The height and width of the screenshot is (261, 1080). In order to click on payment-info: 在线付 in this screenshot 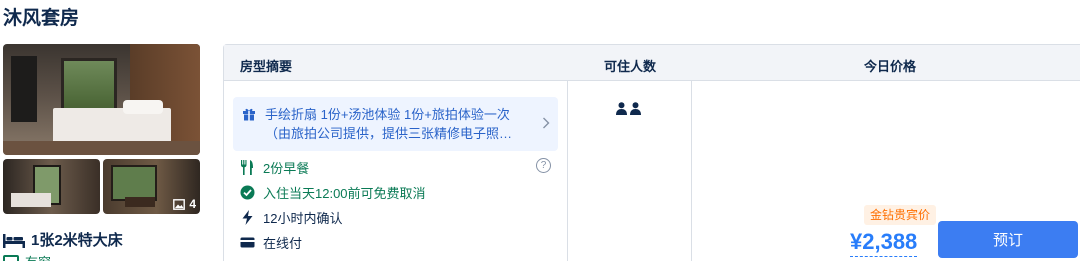, I will do `click(271, 242)`.